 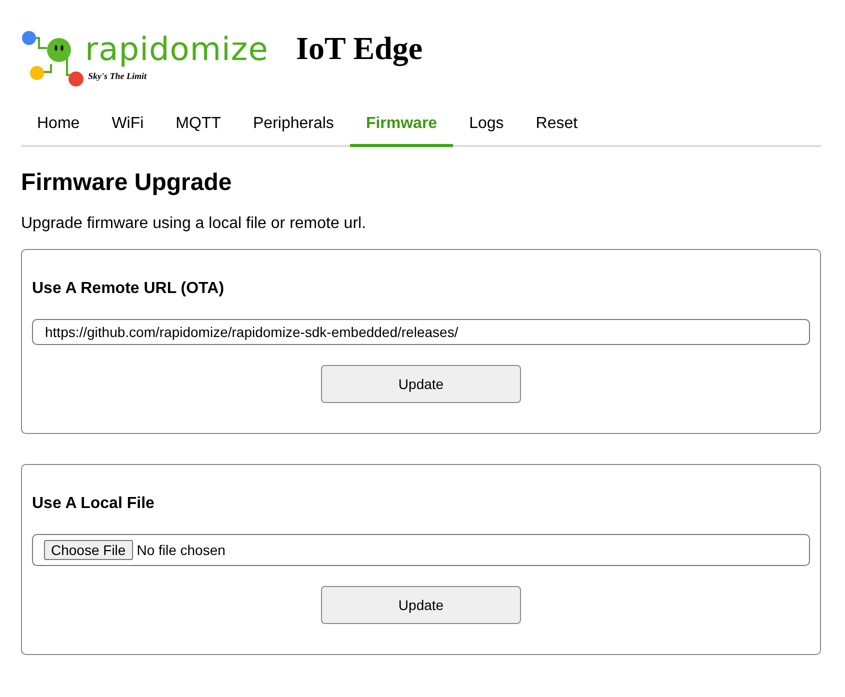 I want to click on logo-tagline: Sky's The Limit, so click(x=117, y=76).